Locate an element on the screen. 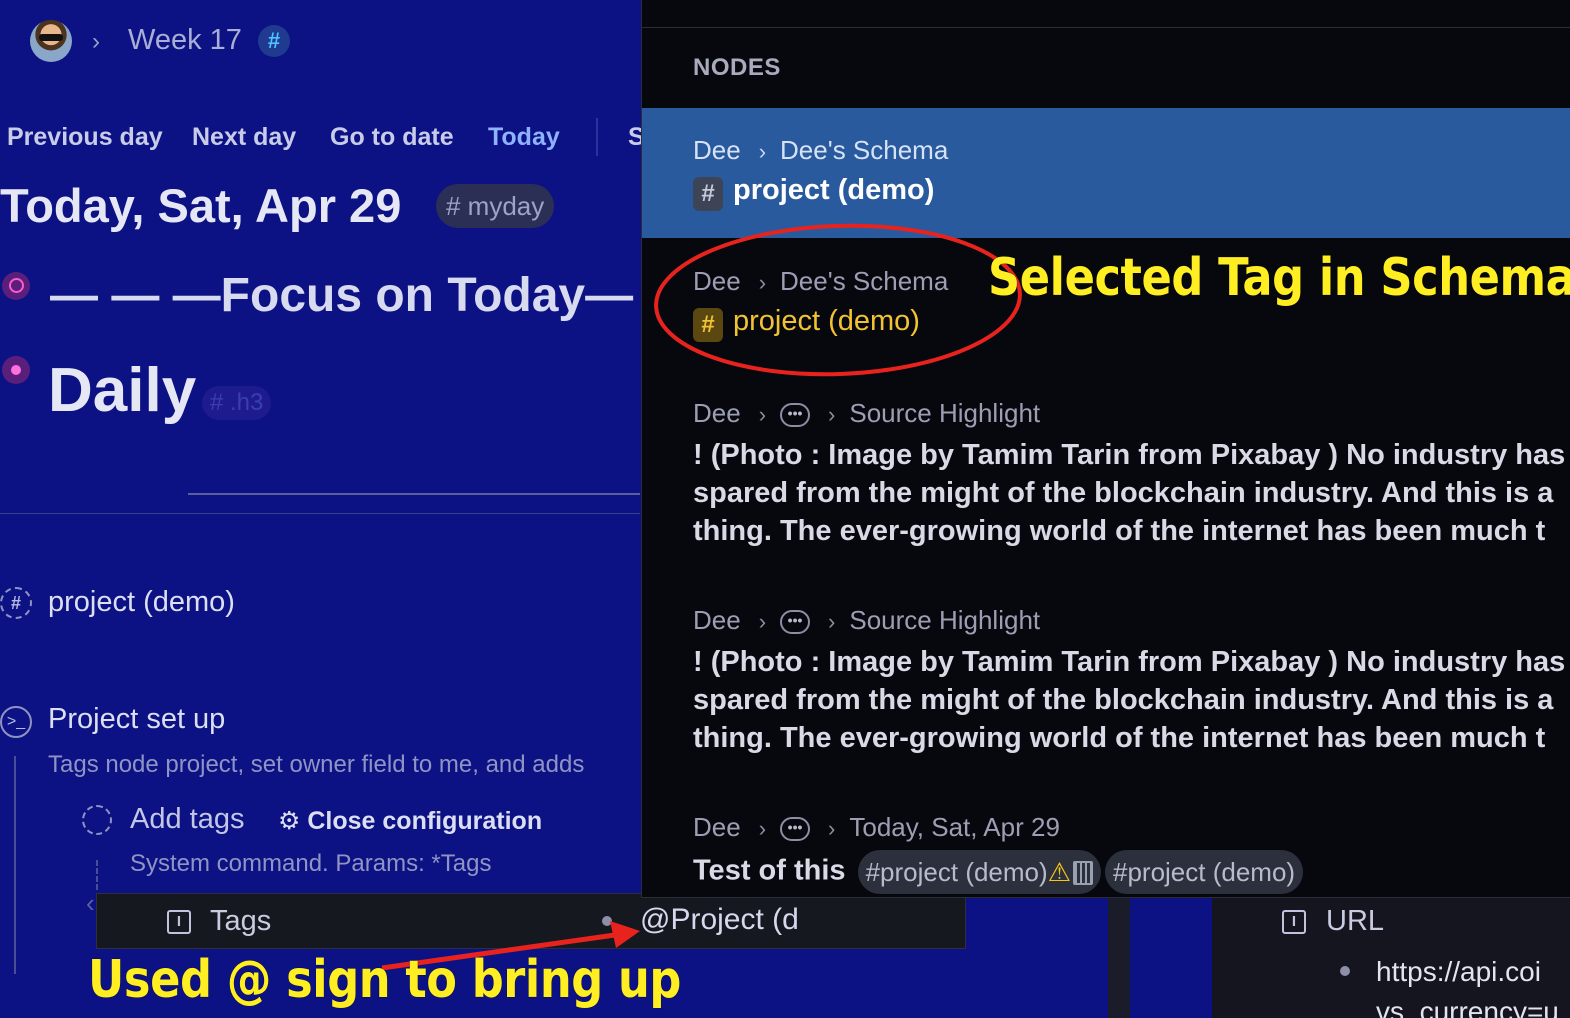  result-item-selected: Dee › Dee's Schema # project (demo) is located at coordinates (1106, 173).